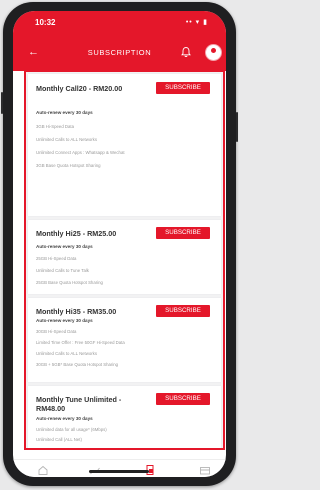 The image size is (320, 490). Describe the element at coordinates (71, 429) in the screenshot. I see `feature-text: Unlimited data for all usage* (6Mbps)` at that location.